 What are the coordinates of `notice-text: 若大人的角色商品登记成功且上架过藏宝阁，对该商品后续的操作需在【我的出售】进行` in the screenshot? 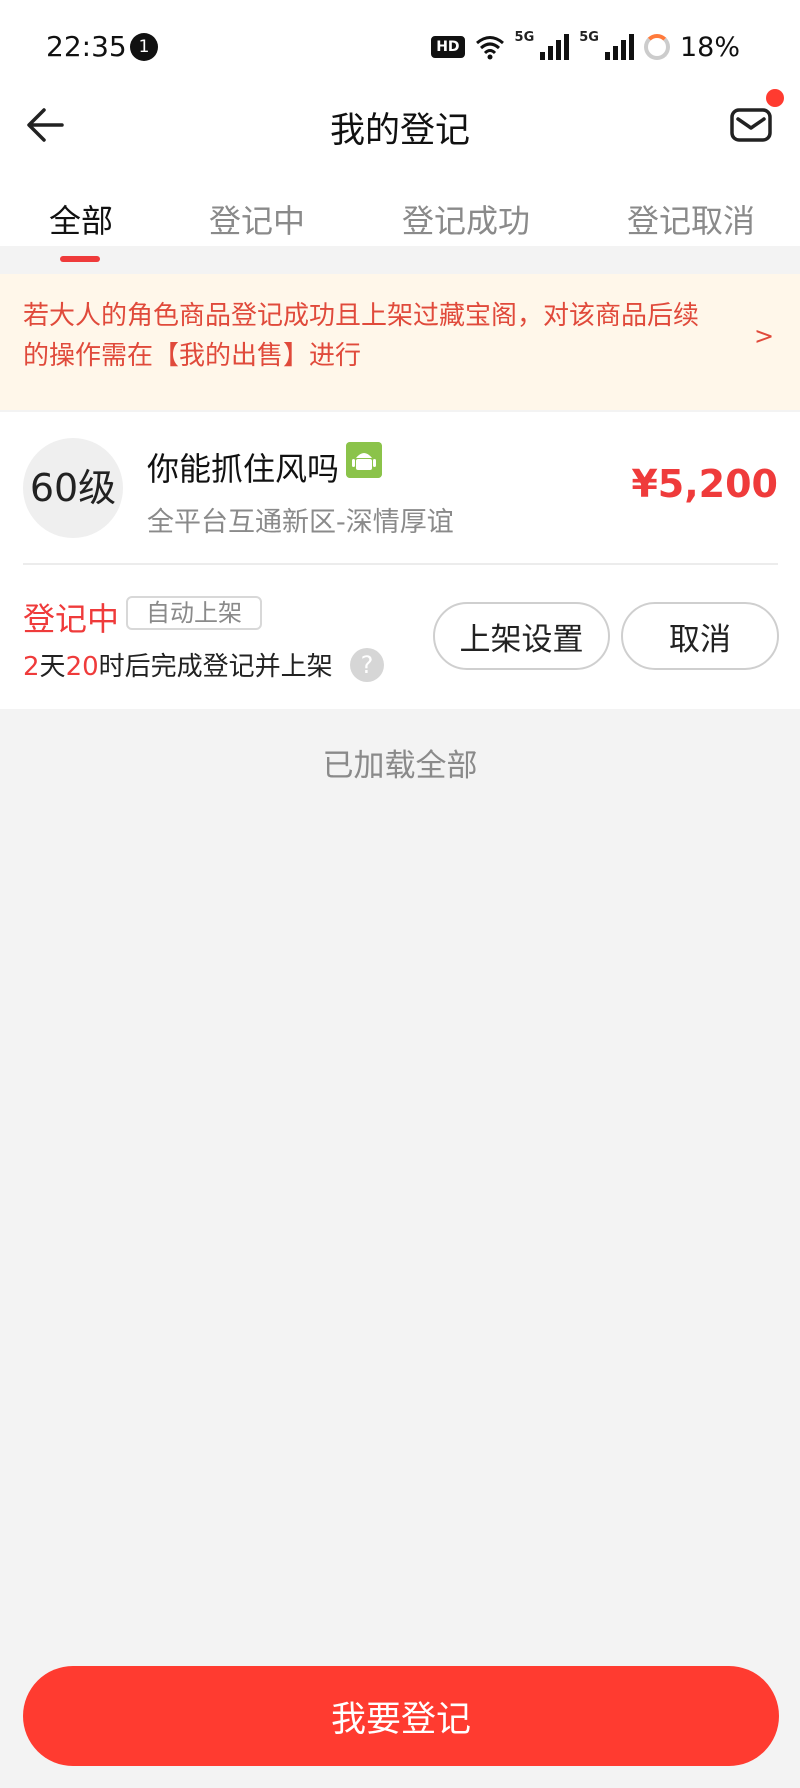 It's located at (361, 336).